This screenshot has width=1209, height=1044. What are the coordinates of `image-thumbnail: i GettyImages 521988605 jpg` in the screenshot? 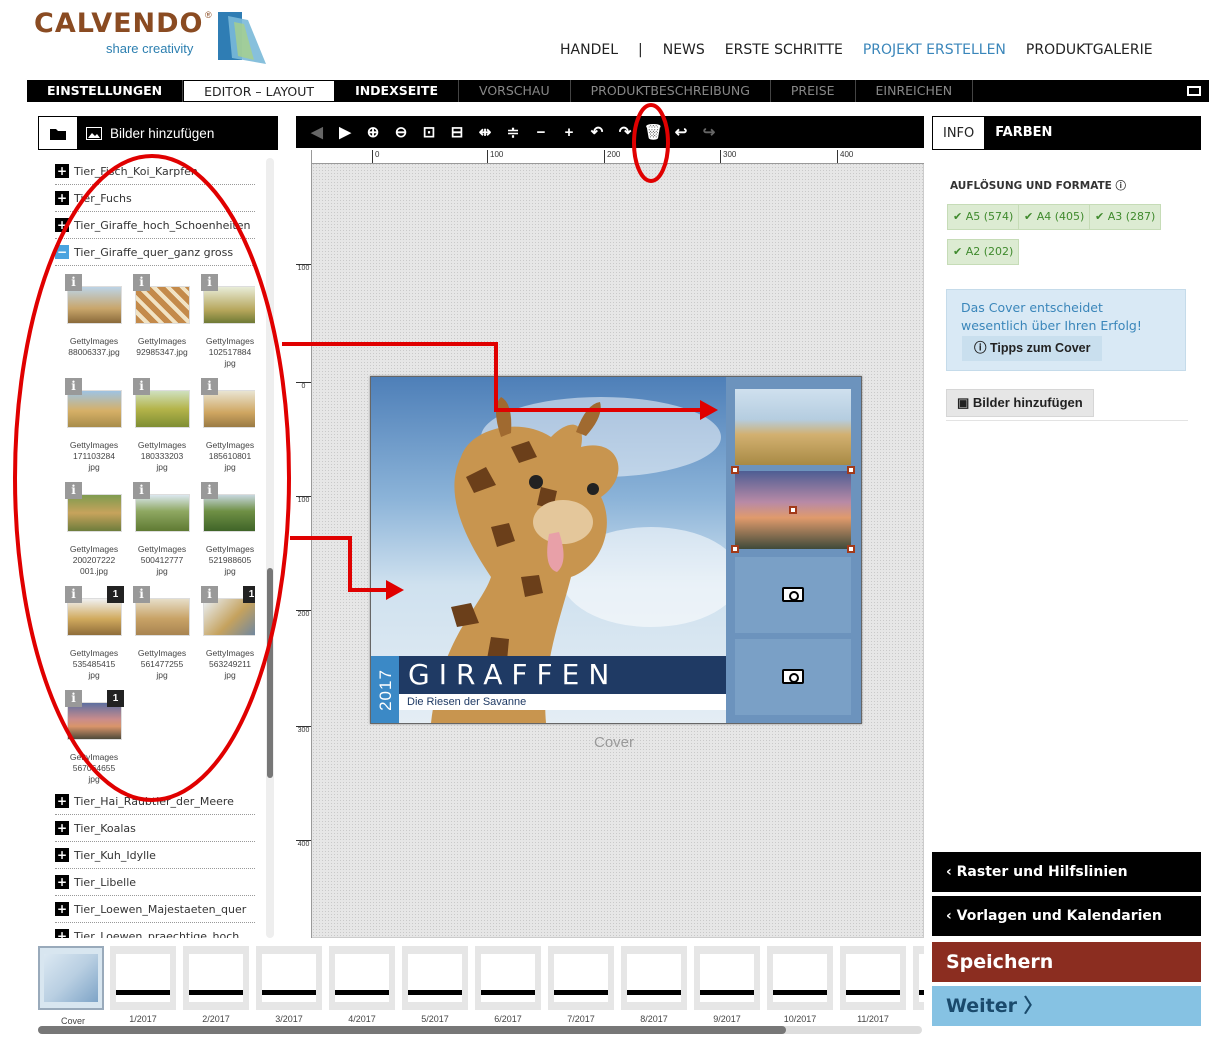 It's located at (223, 534).